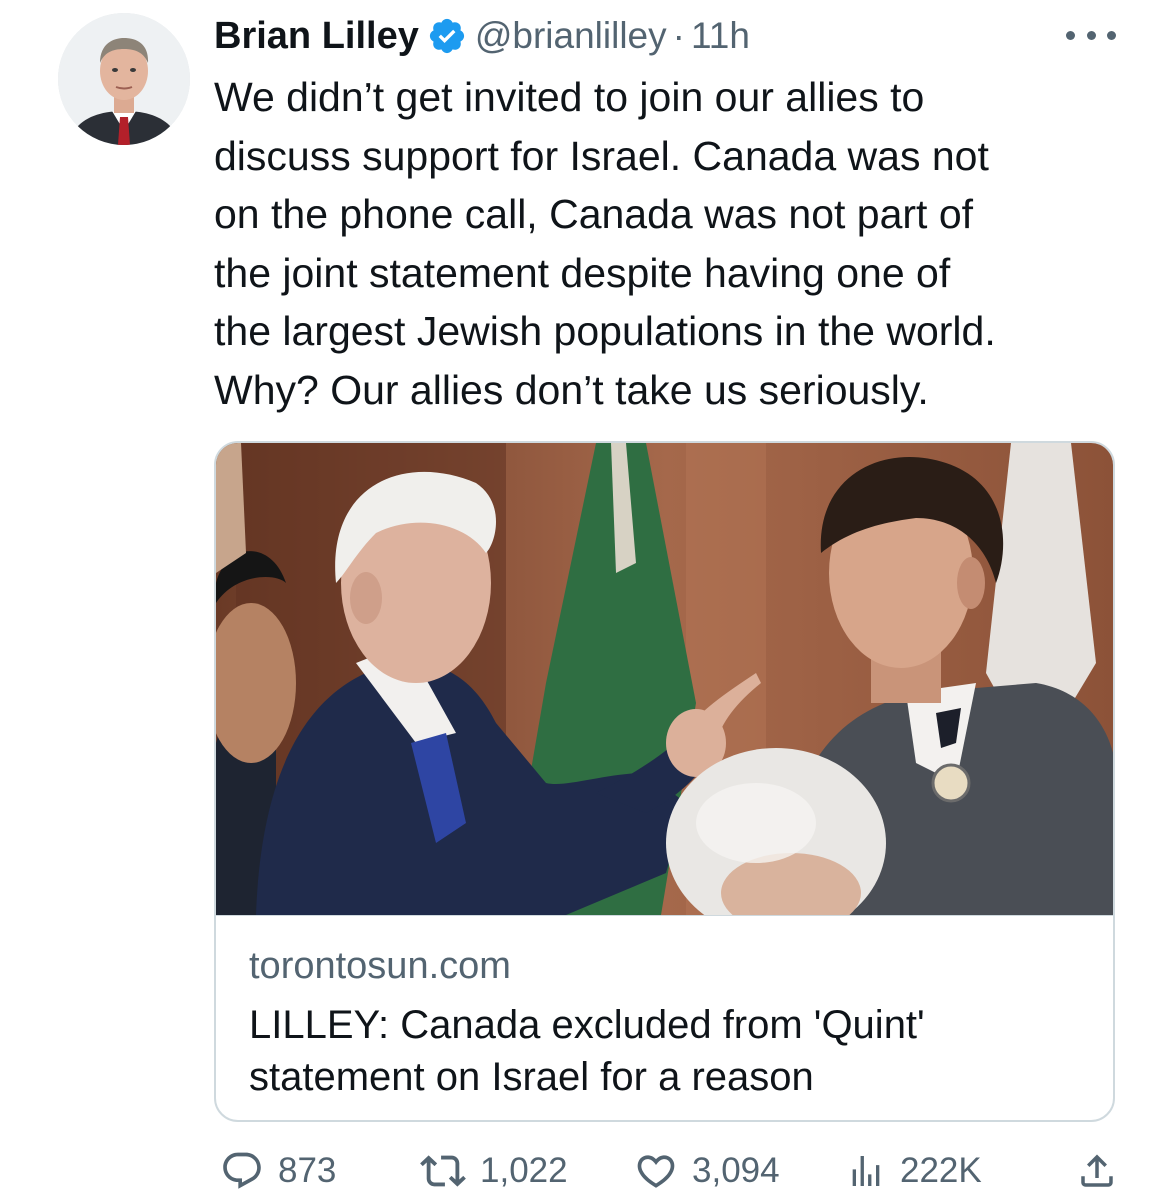 This screenshot has height=1200, width=1174. What do you see at coordinates (736, 1170) in the screenshot?
I see `like-count: 3,094` at bounding box center [736, 1170].